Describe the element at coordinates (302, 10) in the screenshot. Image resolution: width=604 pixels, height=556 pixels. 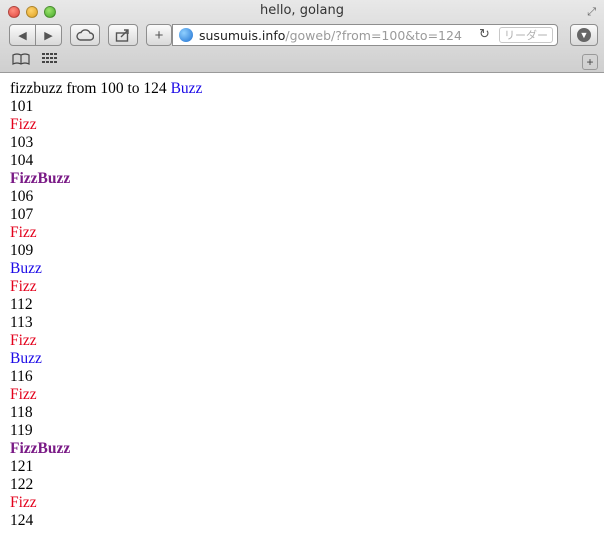
I see `window-title: hello, golang` at that location.